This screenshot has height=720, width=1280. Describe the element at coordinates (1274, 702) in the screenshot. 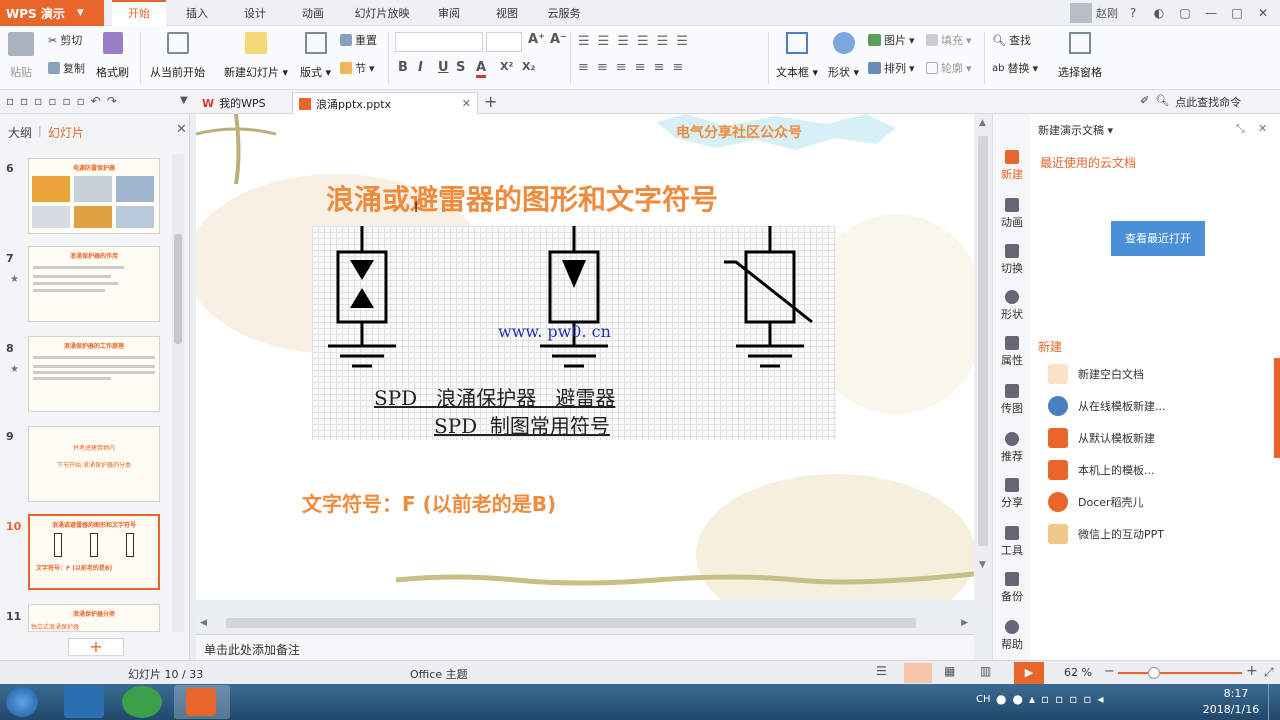

I see `show-desktop-button` at that location.